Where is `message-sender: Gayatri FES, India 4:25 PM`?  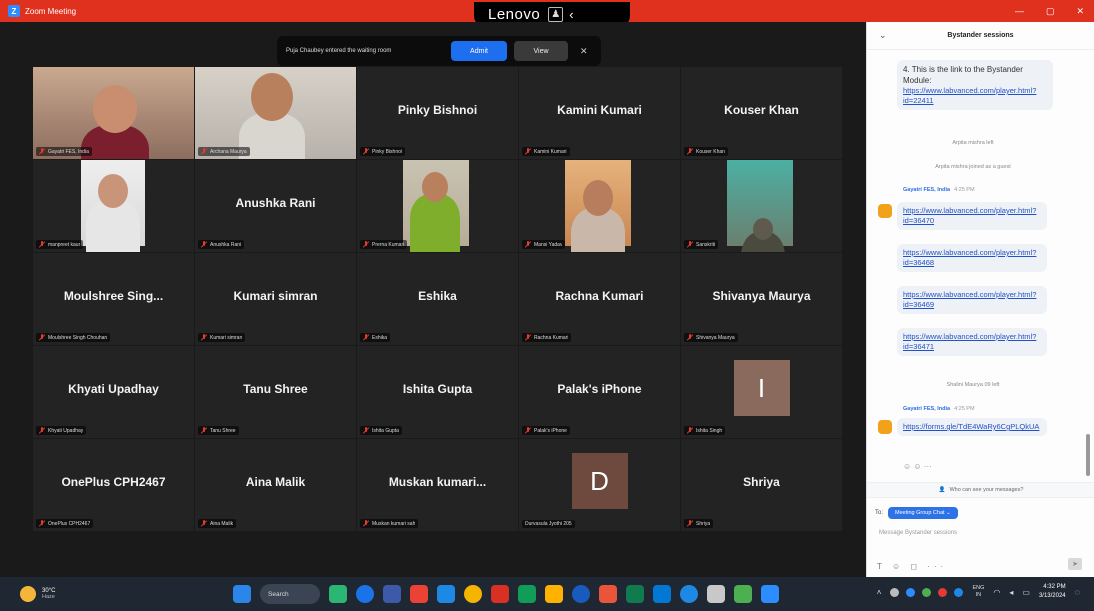
message-sender: Gayatri FES, India 4:25 PM is located at coordinates (939, 190).